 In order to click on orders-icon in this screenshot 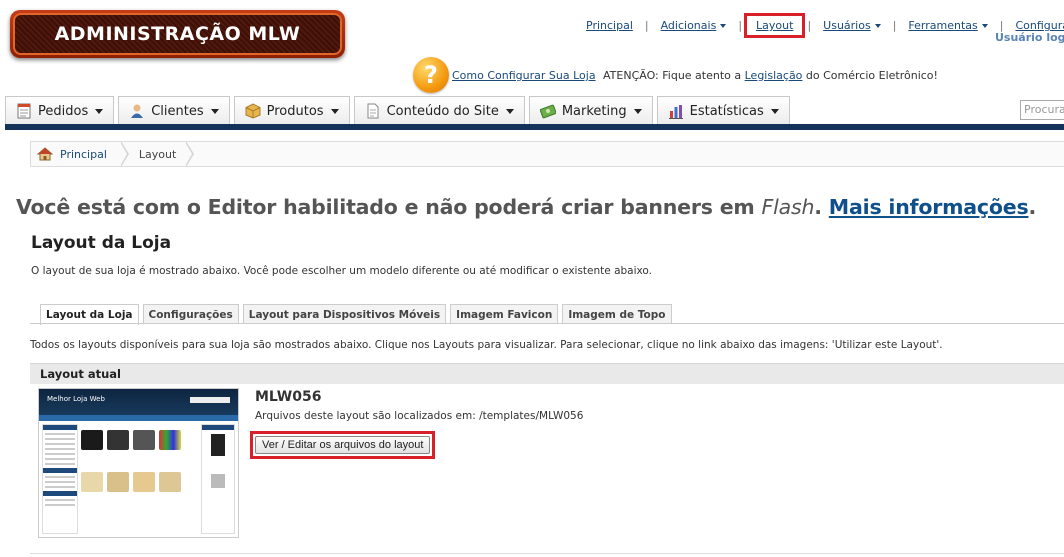, I will do `click(24, 111)`.